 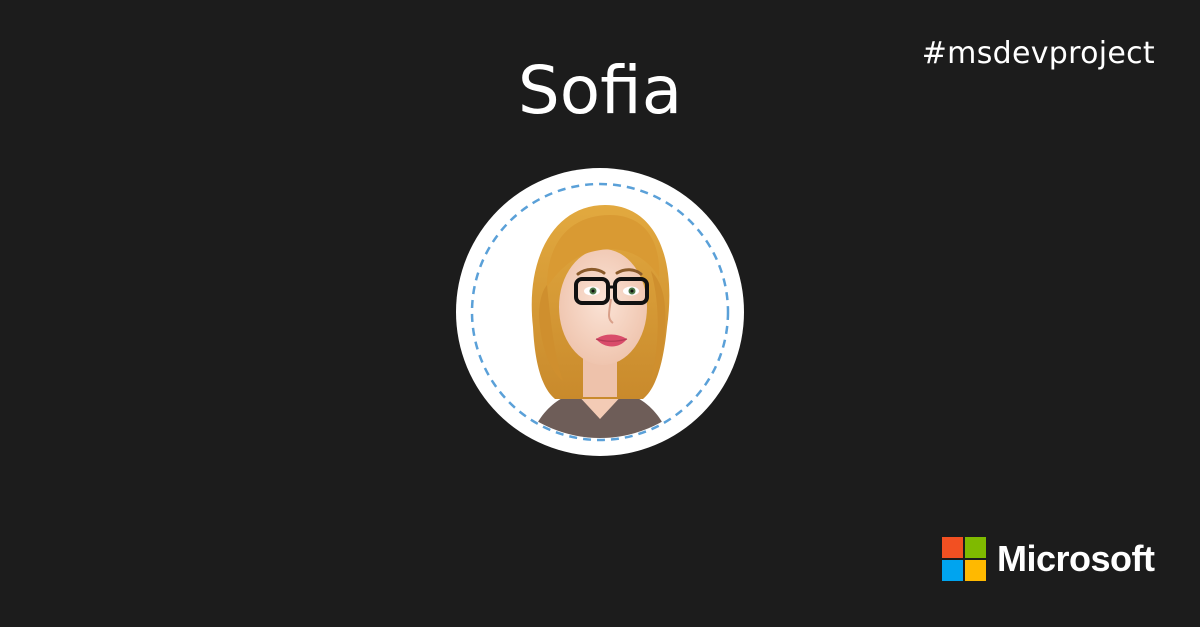 What do you see at coordinates (952, 547) in the screenshot?
I see `logo-square-red` at bounding box center [952, 547].